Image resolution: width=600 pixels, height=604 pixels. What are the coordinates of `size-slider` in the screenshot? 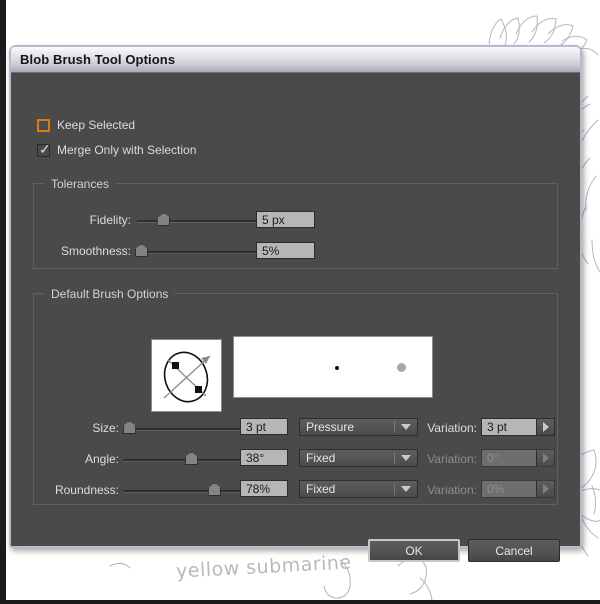 It's located at (181, 427).